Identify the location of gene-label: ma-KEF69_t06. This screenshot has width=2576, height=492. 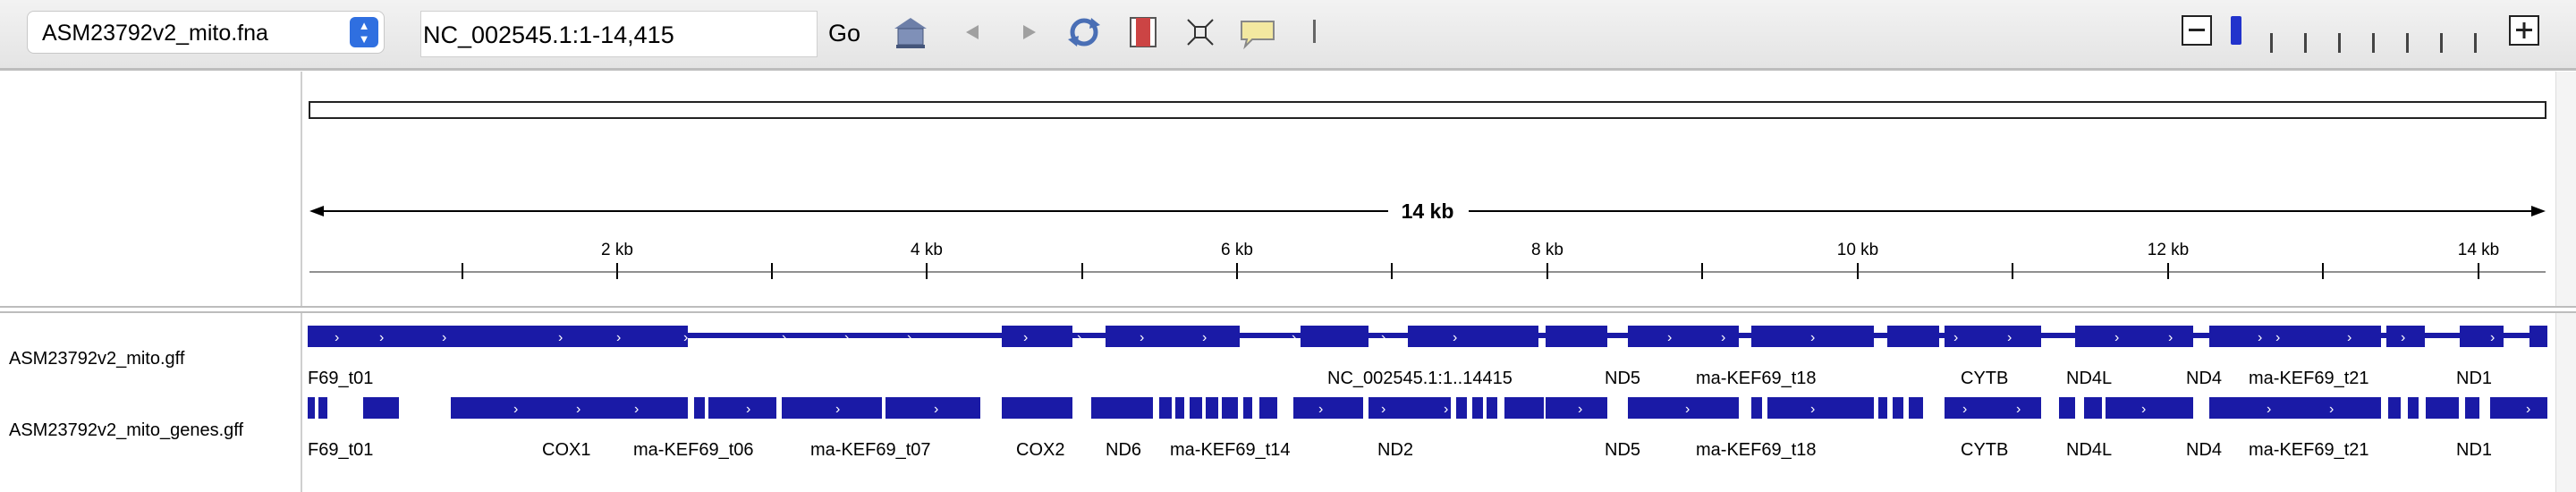
(693, 450).